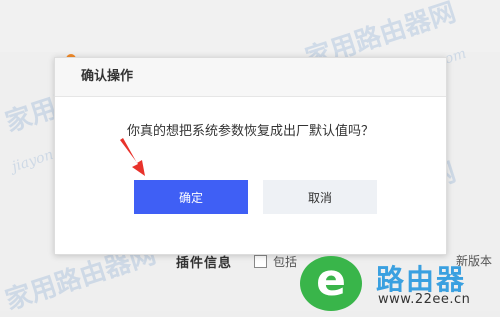 The height and width of the screenshot is (317, 500). I want to click on site-logo: e 路由器 www.22ee.cn, so click(400, 283).